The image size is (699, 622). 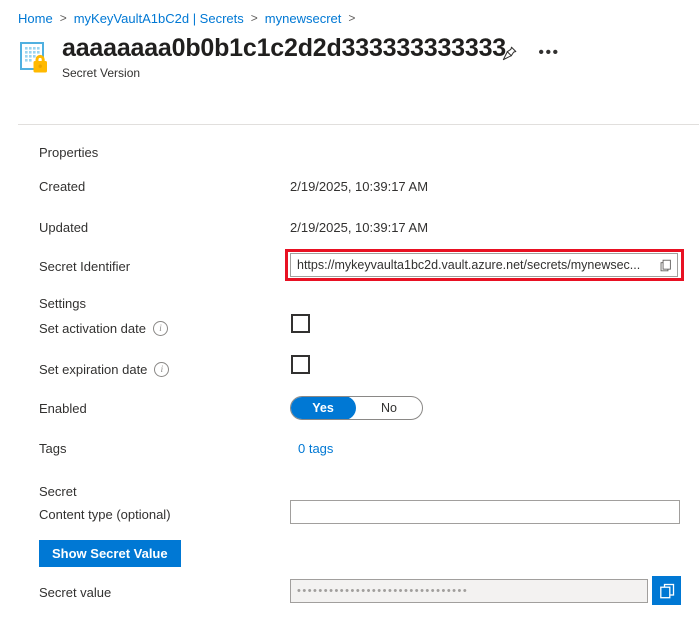 I want to click on breadcrumb-item-home: Home, so click(x=35, y=18).